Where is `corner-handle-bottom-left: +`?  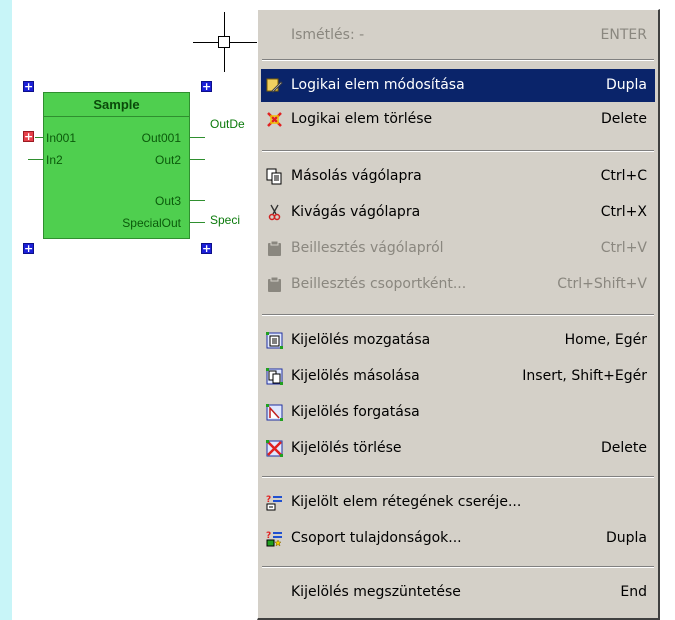
corner-handle-bottom-left: + is located at coordinates (28, 248).